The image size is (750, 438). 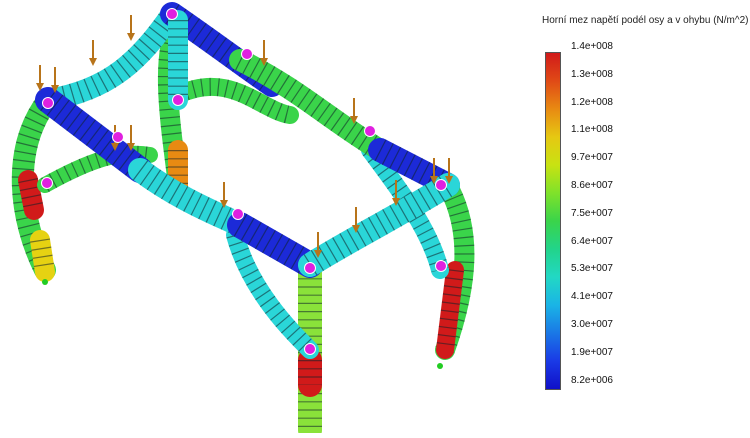 I want to click on legend-tick-label: 5.3e+007, so click(x=592, y=269).